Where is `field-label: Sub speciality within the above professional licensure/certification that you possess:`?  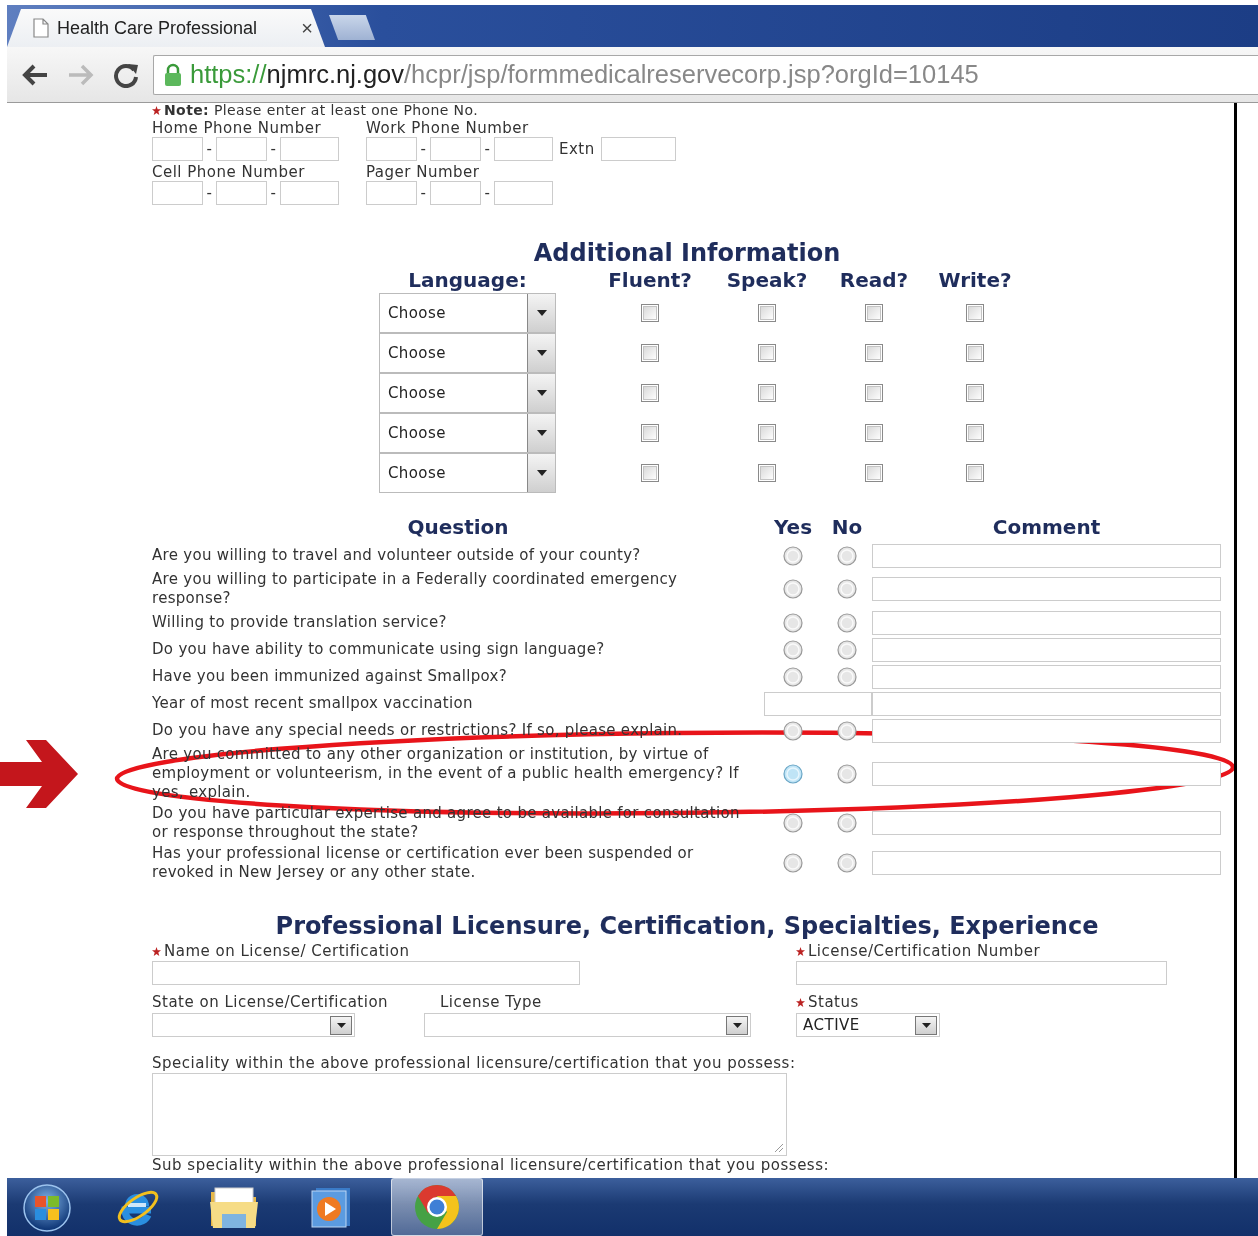 field-label: Sub speciality within the above professional licensure/certification that you possess: is located at coordinates (491, 1165).